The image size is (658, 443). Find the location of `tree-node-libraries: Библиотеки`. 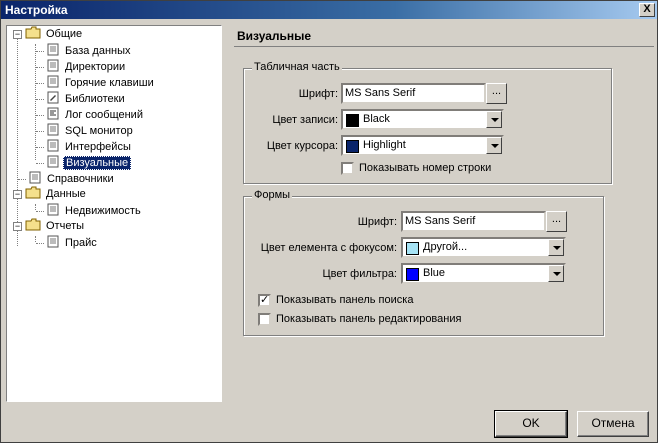

tree-node-libraries: Библиотеки is located at coordinates (87, 99).